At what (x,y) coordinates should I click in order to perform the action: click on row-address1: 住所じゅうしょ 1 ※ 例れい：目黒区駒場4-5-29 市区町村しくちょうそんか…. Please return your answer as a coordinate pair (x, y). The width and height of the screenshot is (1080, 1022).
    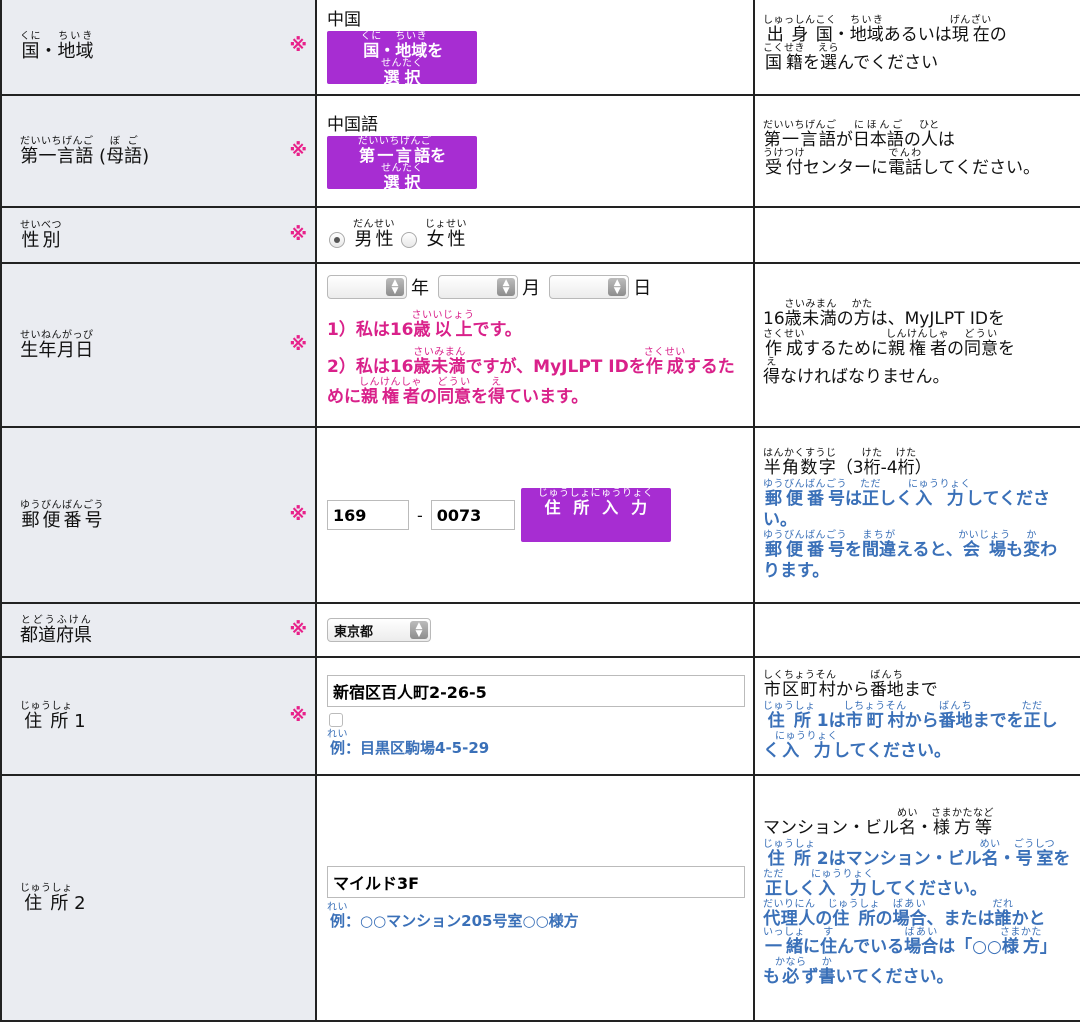
    Looking at the image, I should click on (540, 716).